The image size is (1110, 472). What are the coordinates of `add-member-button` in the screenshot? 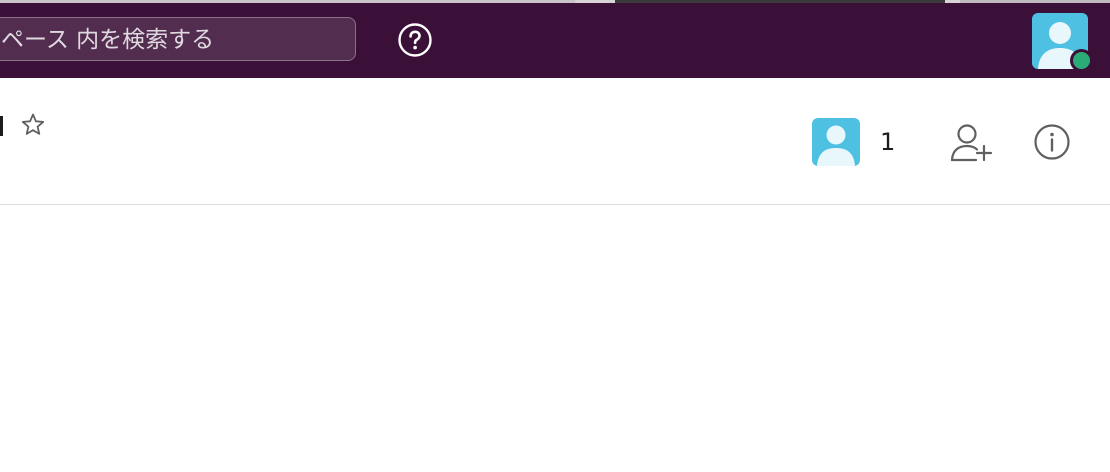 It's located at (971, 143).